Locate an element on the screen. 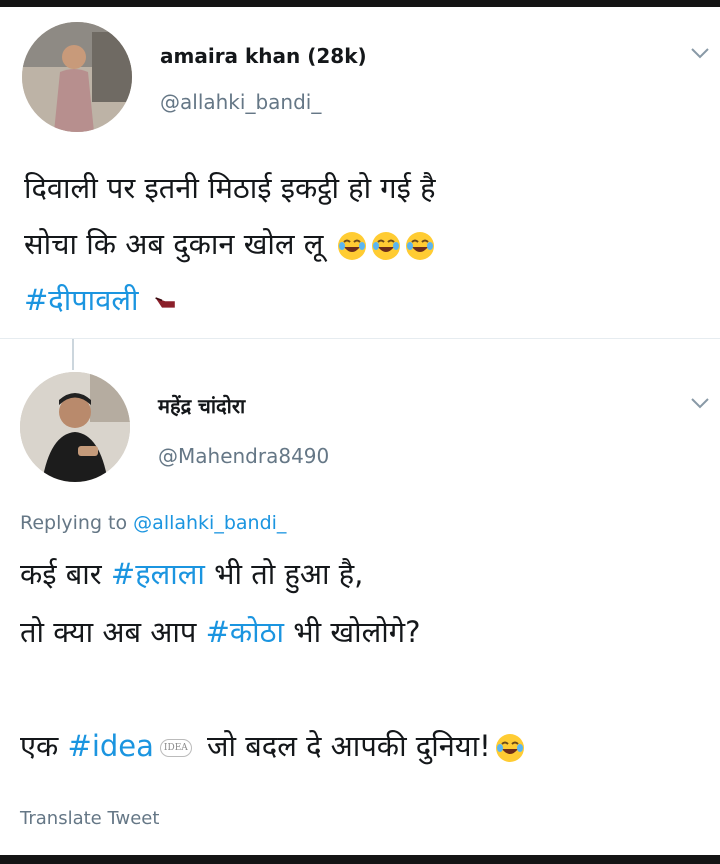 This screenshot has width=720, height=864. tweet-text-line: सोचा कि अब दुकान खोल लू is located at coordinates (229, 244).